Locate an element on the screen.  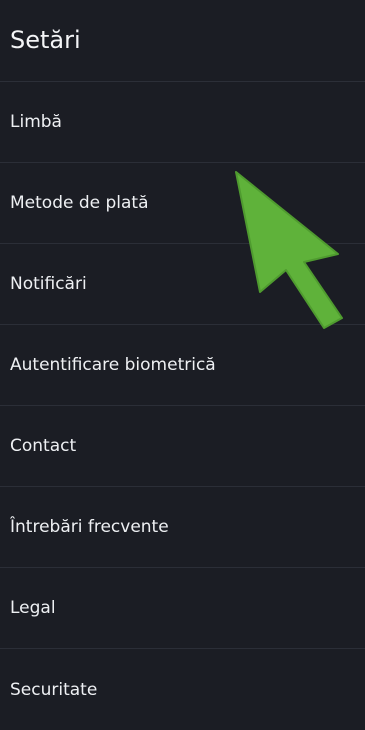
header: Setări is located at coordinates (182, 41).